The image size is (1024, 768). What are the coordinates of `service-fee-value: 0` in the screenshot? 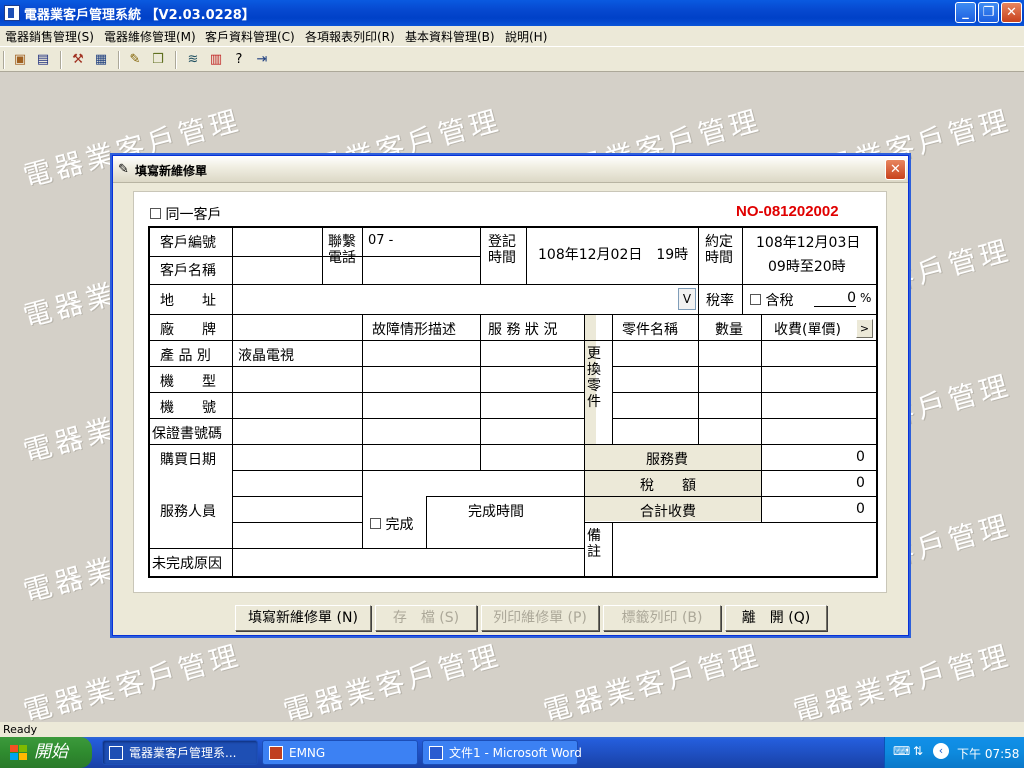 It's located at (860, 457).